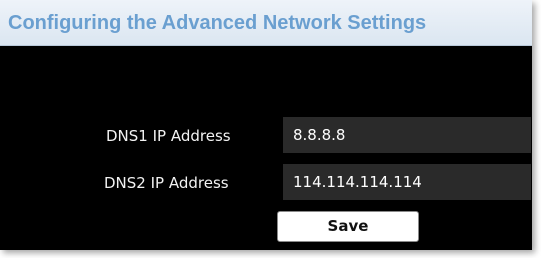 The image size is (541, 258). I want to click on dns1-label: DNS1 IP Address, so click(168, 136).